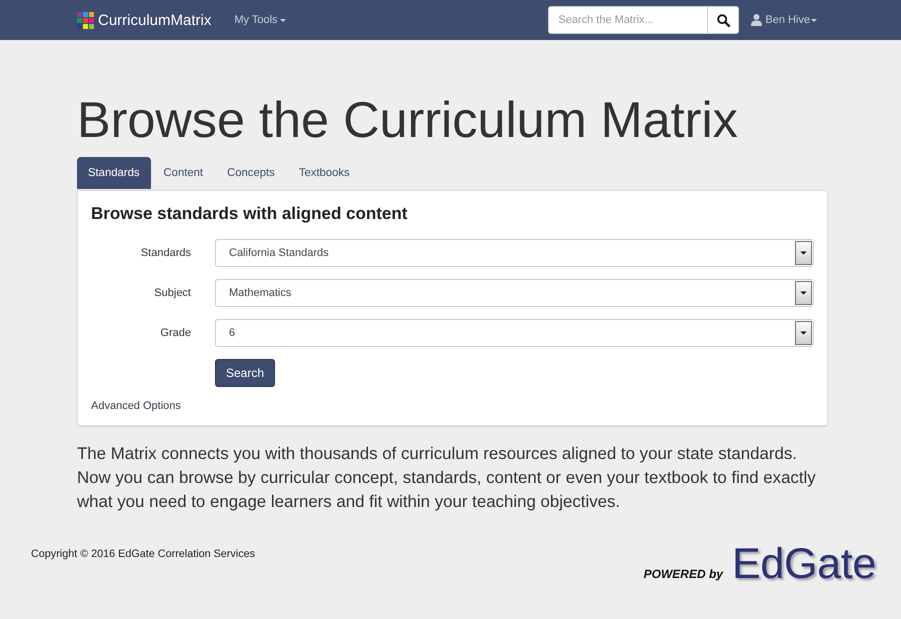 This screenshot has height=619, width=901. What do you see at coordinates (784, 20) in the screenshot?
I see `user-menu: Ben Hive` at bounding box center [784, 20].